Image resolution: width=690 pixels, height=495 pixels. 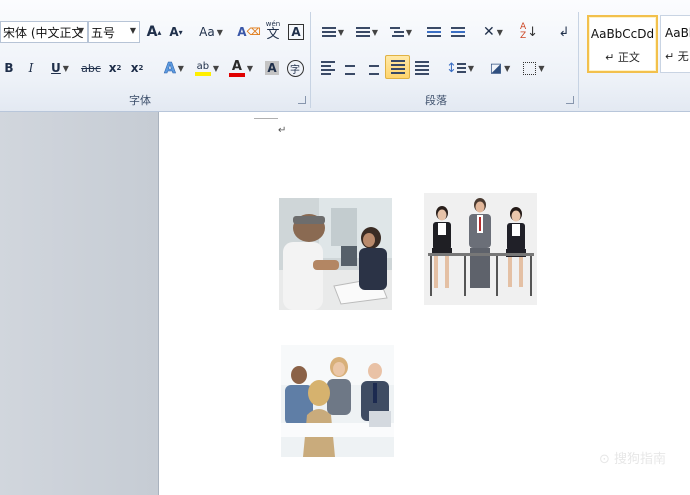 I want to click on justify-button, so click(x=397, y=67).